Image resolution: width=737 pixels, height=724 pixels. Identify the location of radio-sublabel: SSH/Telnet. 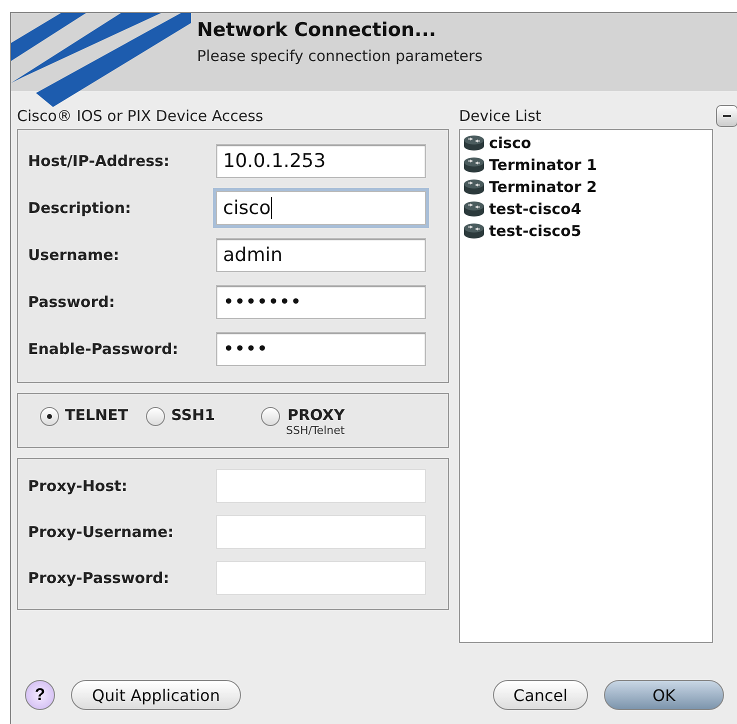
(315, 430).